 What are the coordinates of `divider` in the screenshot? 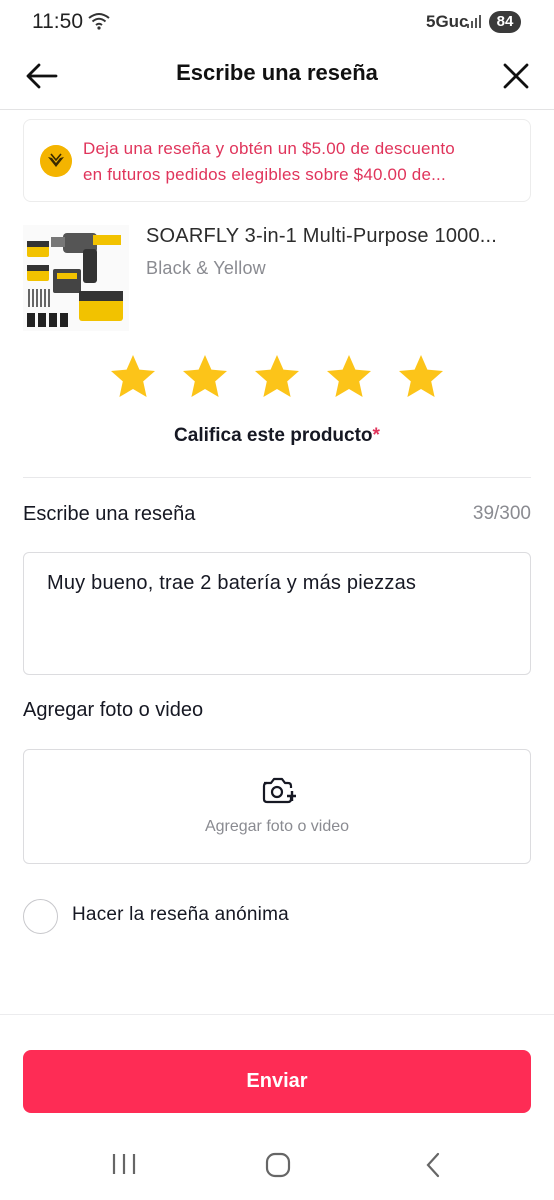 It's located at (277, 477).